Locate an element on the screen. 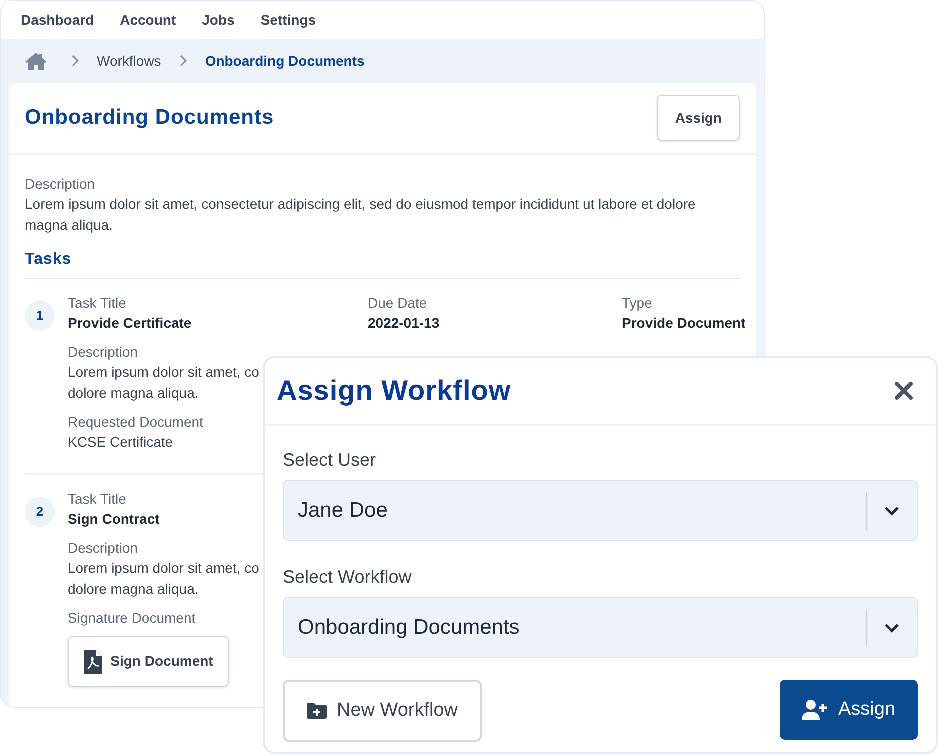 The width and height of the screenshot is (938, 756). close-icon is located at coordinates (904, 391).